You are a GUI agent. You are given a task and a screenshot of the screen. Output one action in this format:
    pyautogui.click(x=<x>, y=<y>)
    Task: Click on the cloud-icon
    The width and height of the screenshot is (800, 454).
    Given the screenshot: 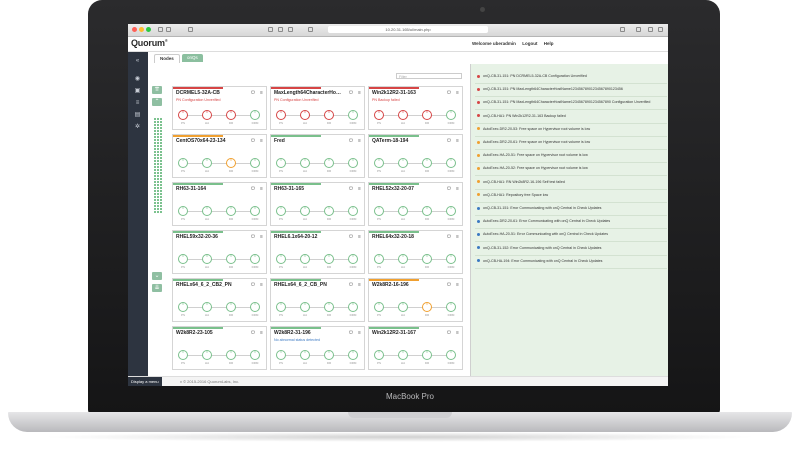 What is the action you would take?
    pyautogui.click(x=270, y=29)
    